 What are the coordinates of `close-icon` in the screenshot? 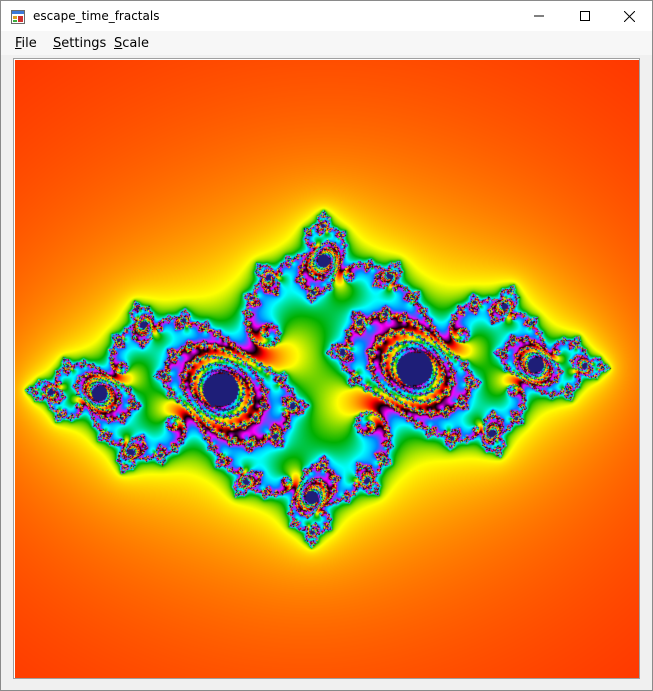 It's located at (629, 16).